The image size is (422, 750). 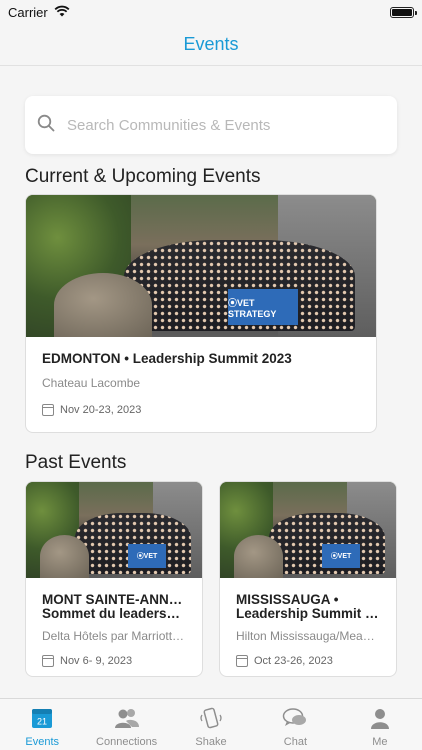 What do you see at coordinates (295, 742) in the screenshot?
I see `tab-label: Chat` at bounding box center [295, 742].